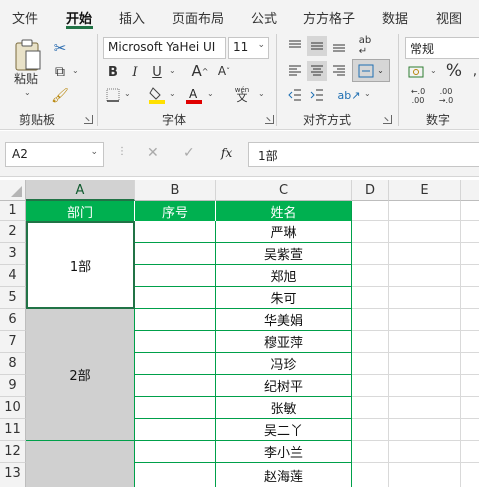  I want to click on column-header-e: E, so click(425, 190).